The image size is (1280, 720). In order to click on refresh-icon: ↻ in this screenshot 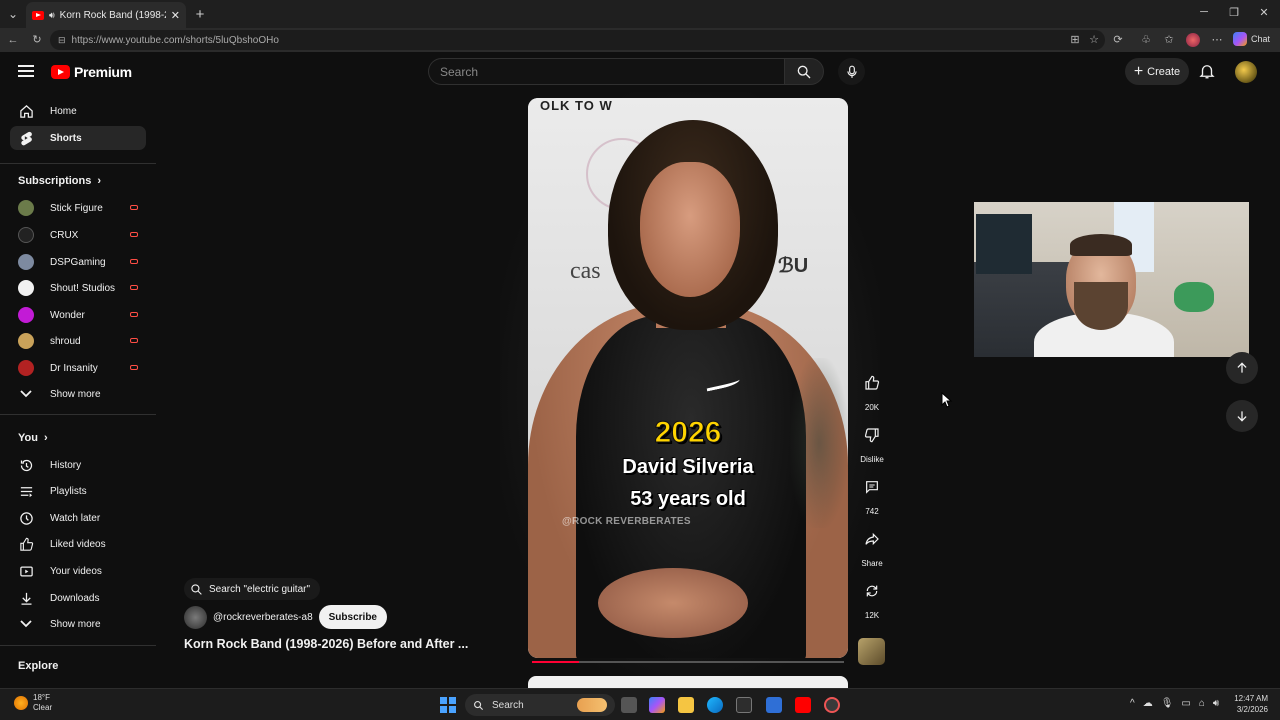, I will do `click(37, 40)`.